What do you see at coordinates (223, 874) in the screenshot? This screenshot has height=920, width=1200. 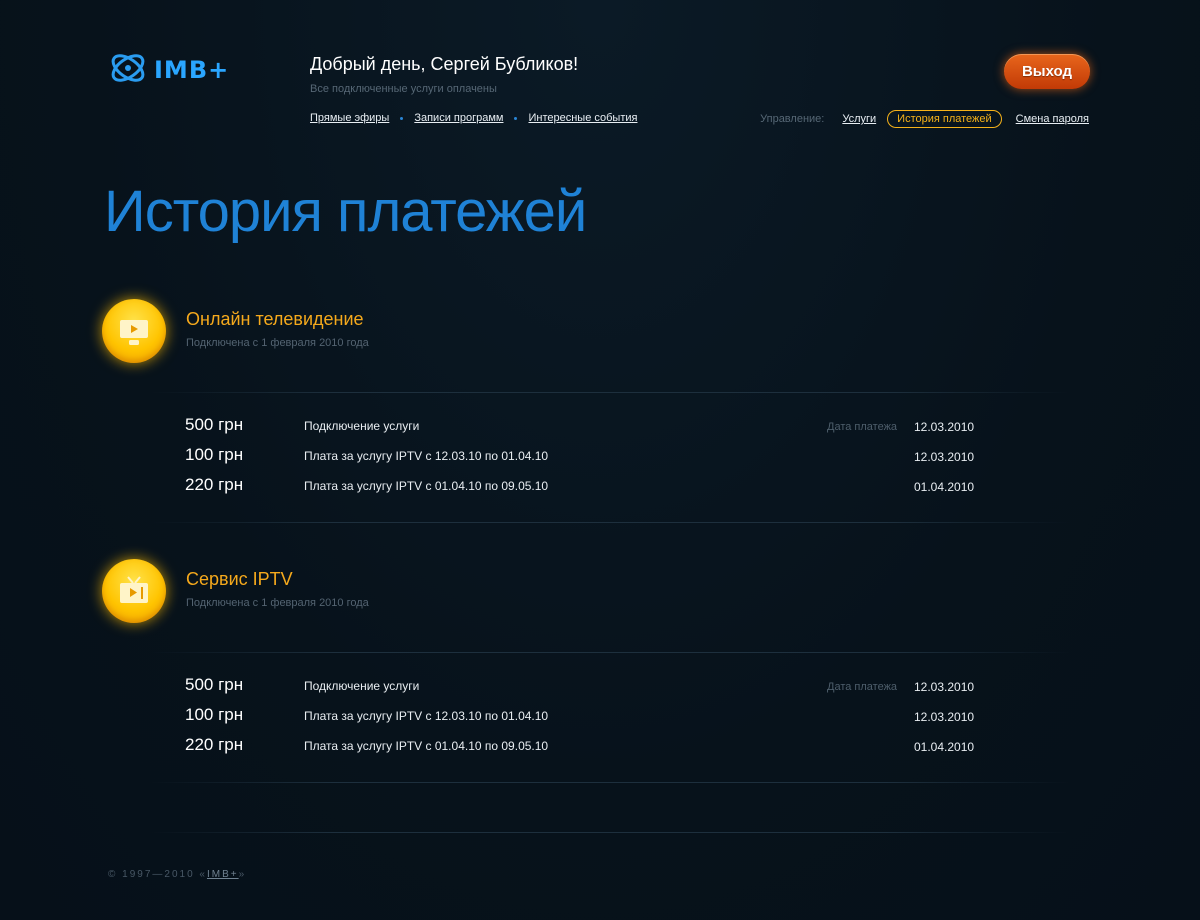 I see `footer-home-link: IMB+` at bounding box center [223, 874].